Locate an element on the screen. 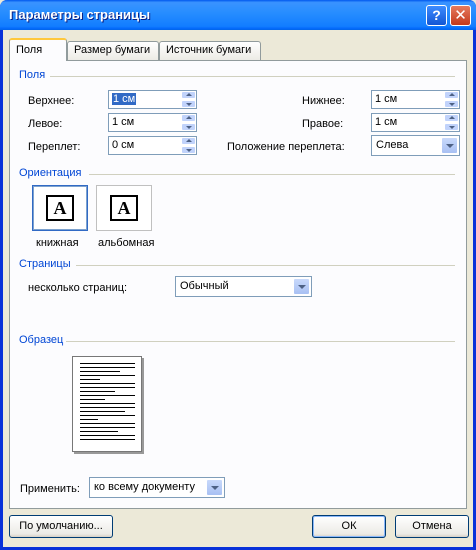 This screenshot has height=550, width=476. tab-paper-source: Источник бумаги is located at coordinates (210, 50).